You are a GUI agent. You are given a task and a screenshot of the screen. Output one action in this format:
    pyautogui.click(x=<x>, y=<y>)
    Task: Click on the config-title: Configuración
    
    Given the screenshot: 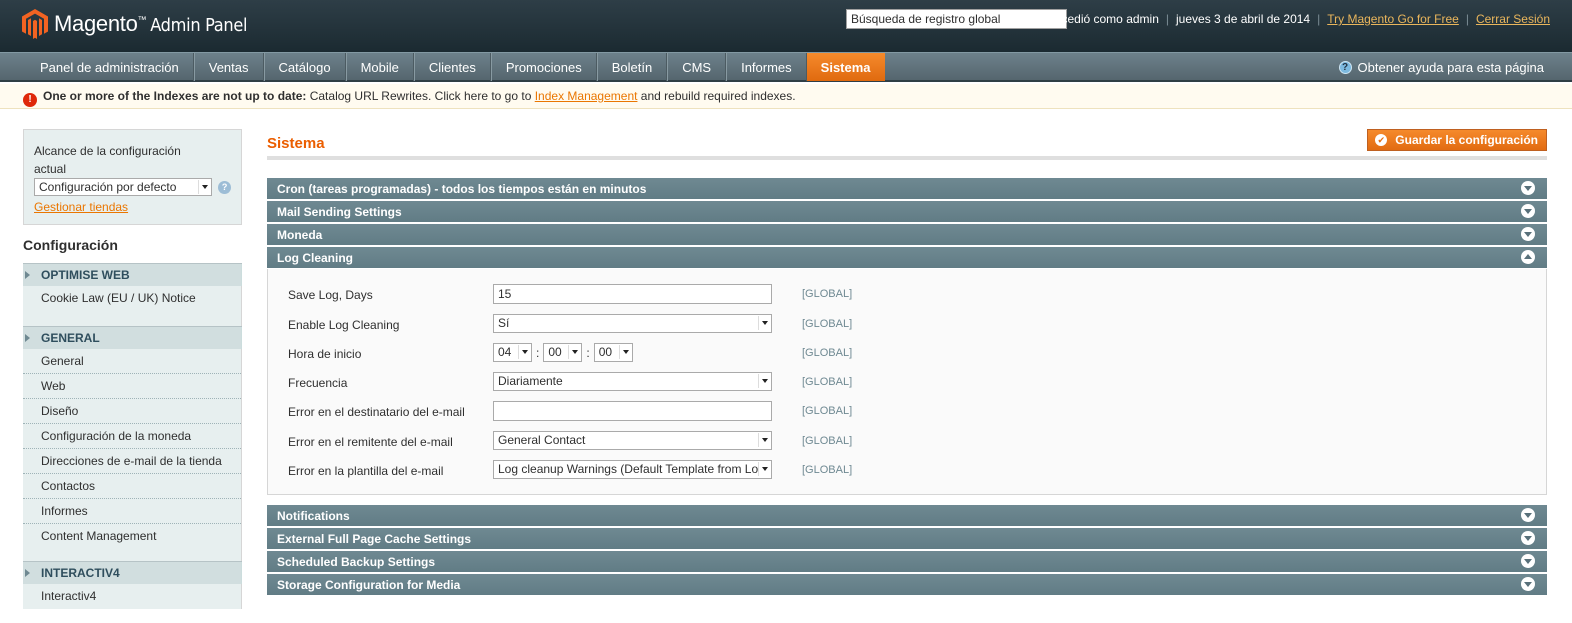 What is the action you would take?
    pyautogui.click(x=70, y=245)
    